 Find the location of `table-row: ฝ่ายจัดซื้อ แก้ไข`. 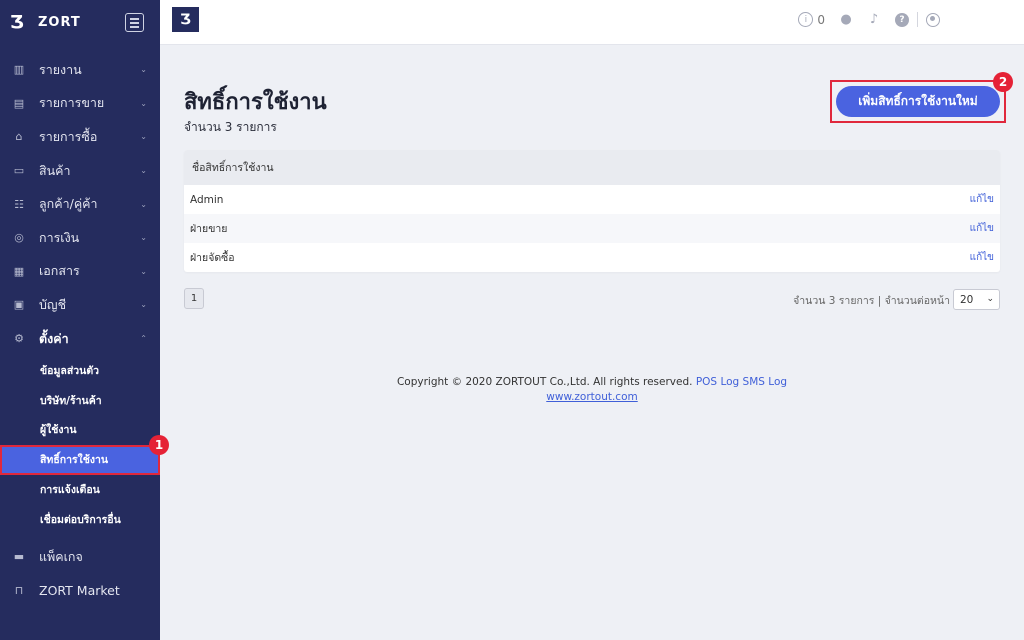

table-row: ฝ่ายจัดซื้อ แก้ไข is located at coordinates (592, 257).